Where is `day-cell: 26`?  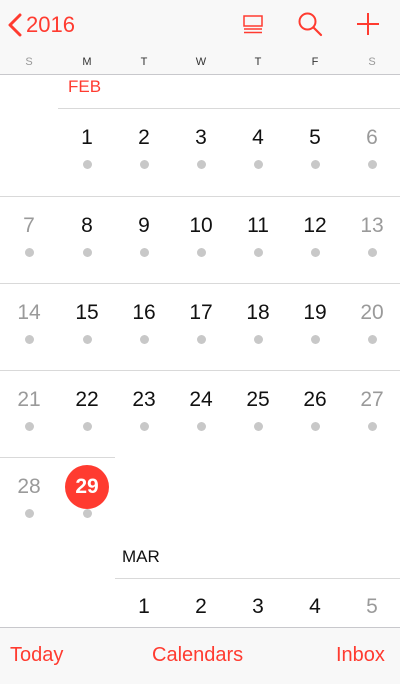
day-cell: 26 is located at coordinates (315, 400).